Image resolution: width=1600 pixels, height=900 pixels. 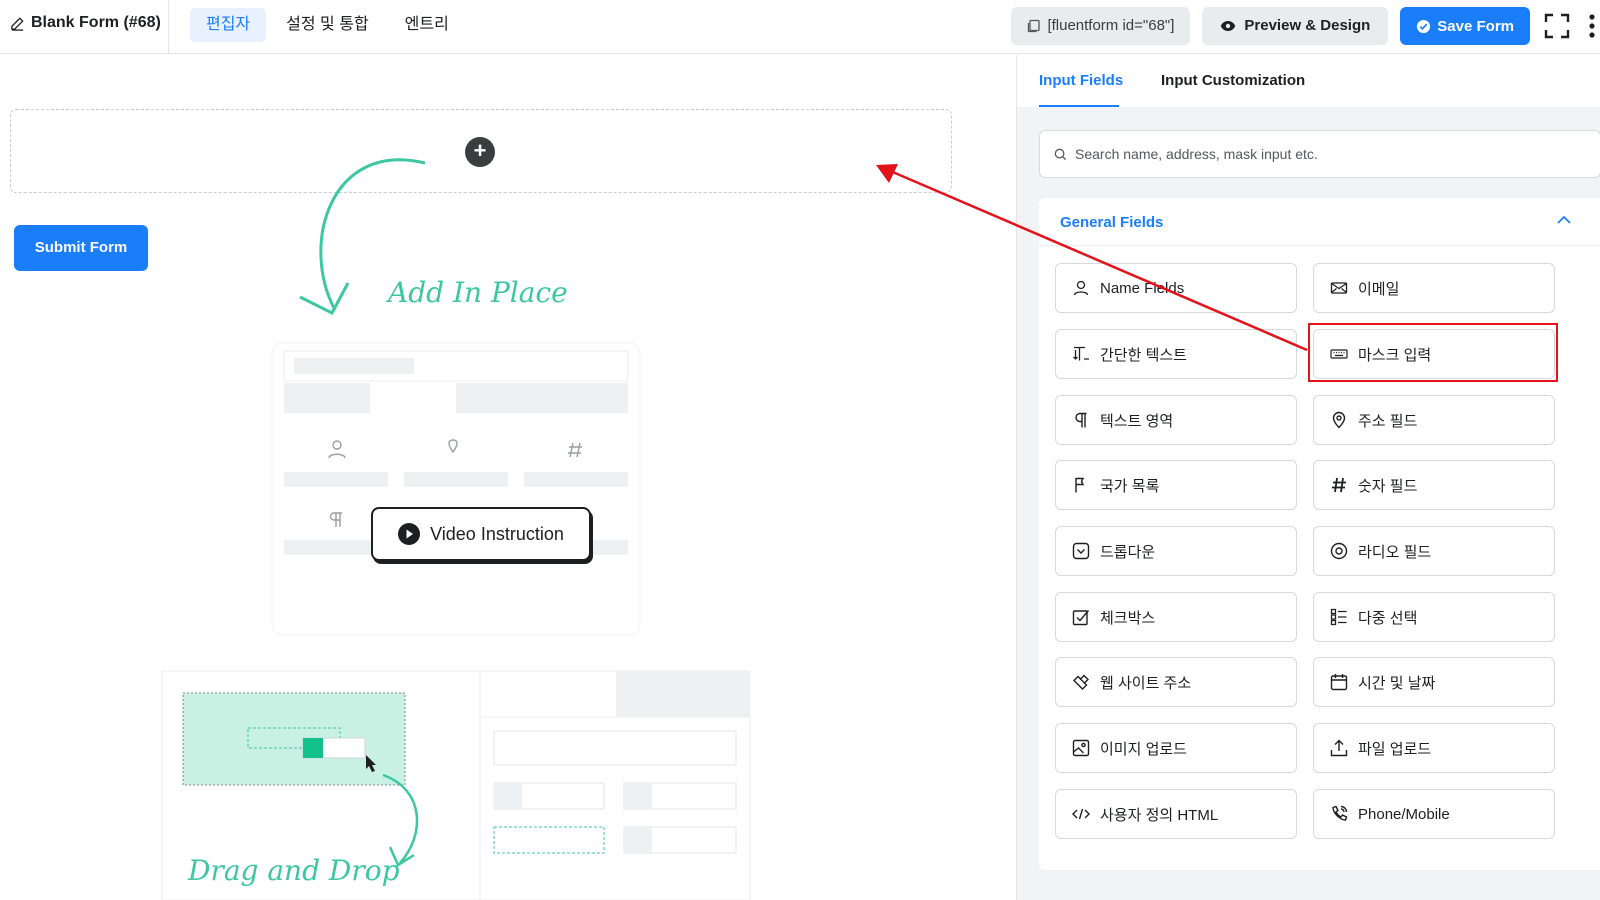 I want to click on field-label: 사용자 정의 HTML, so click(x=1159, y=815).